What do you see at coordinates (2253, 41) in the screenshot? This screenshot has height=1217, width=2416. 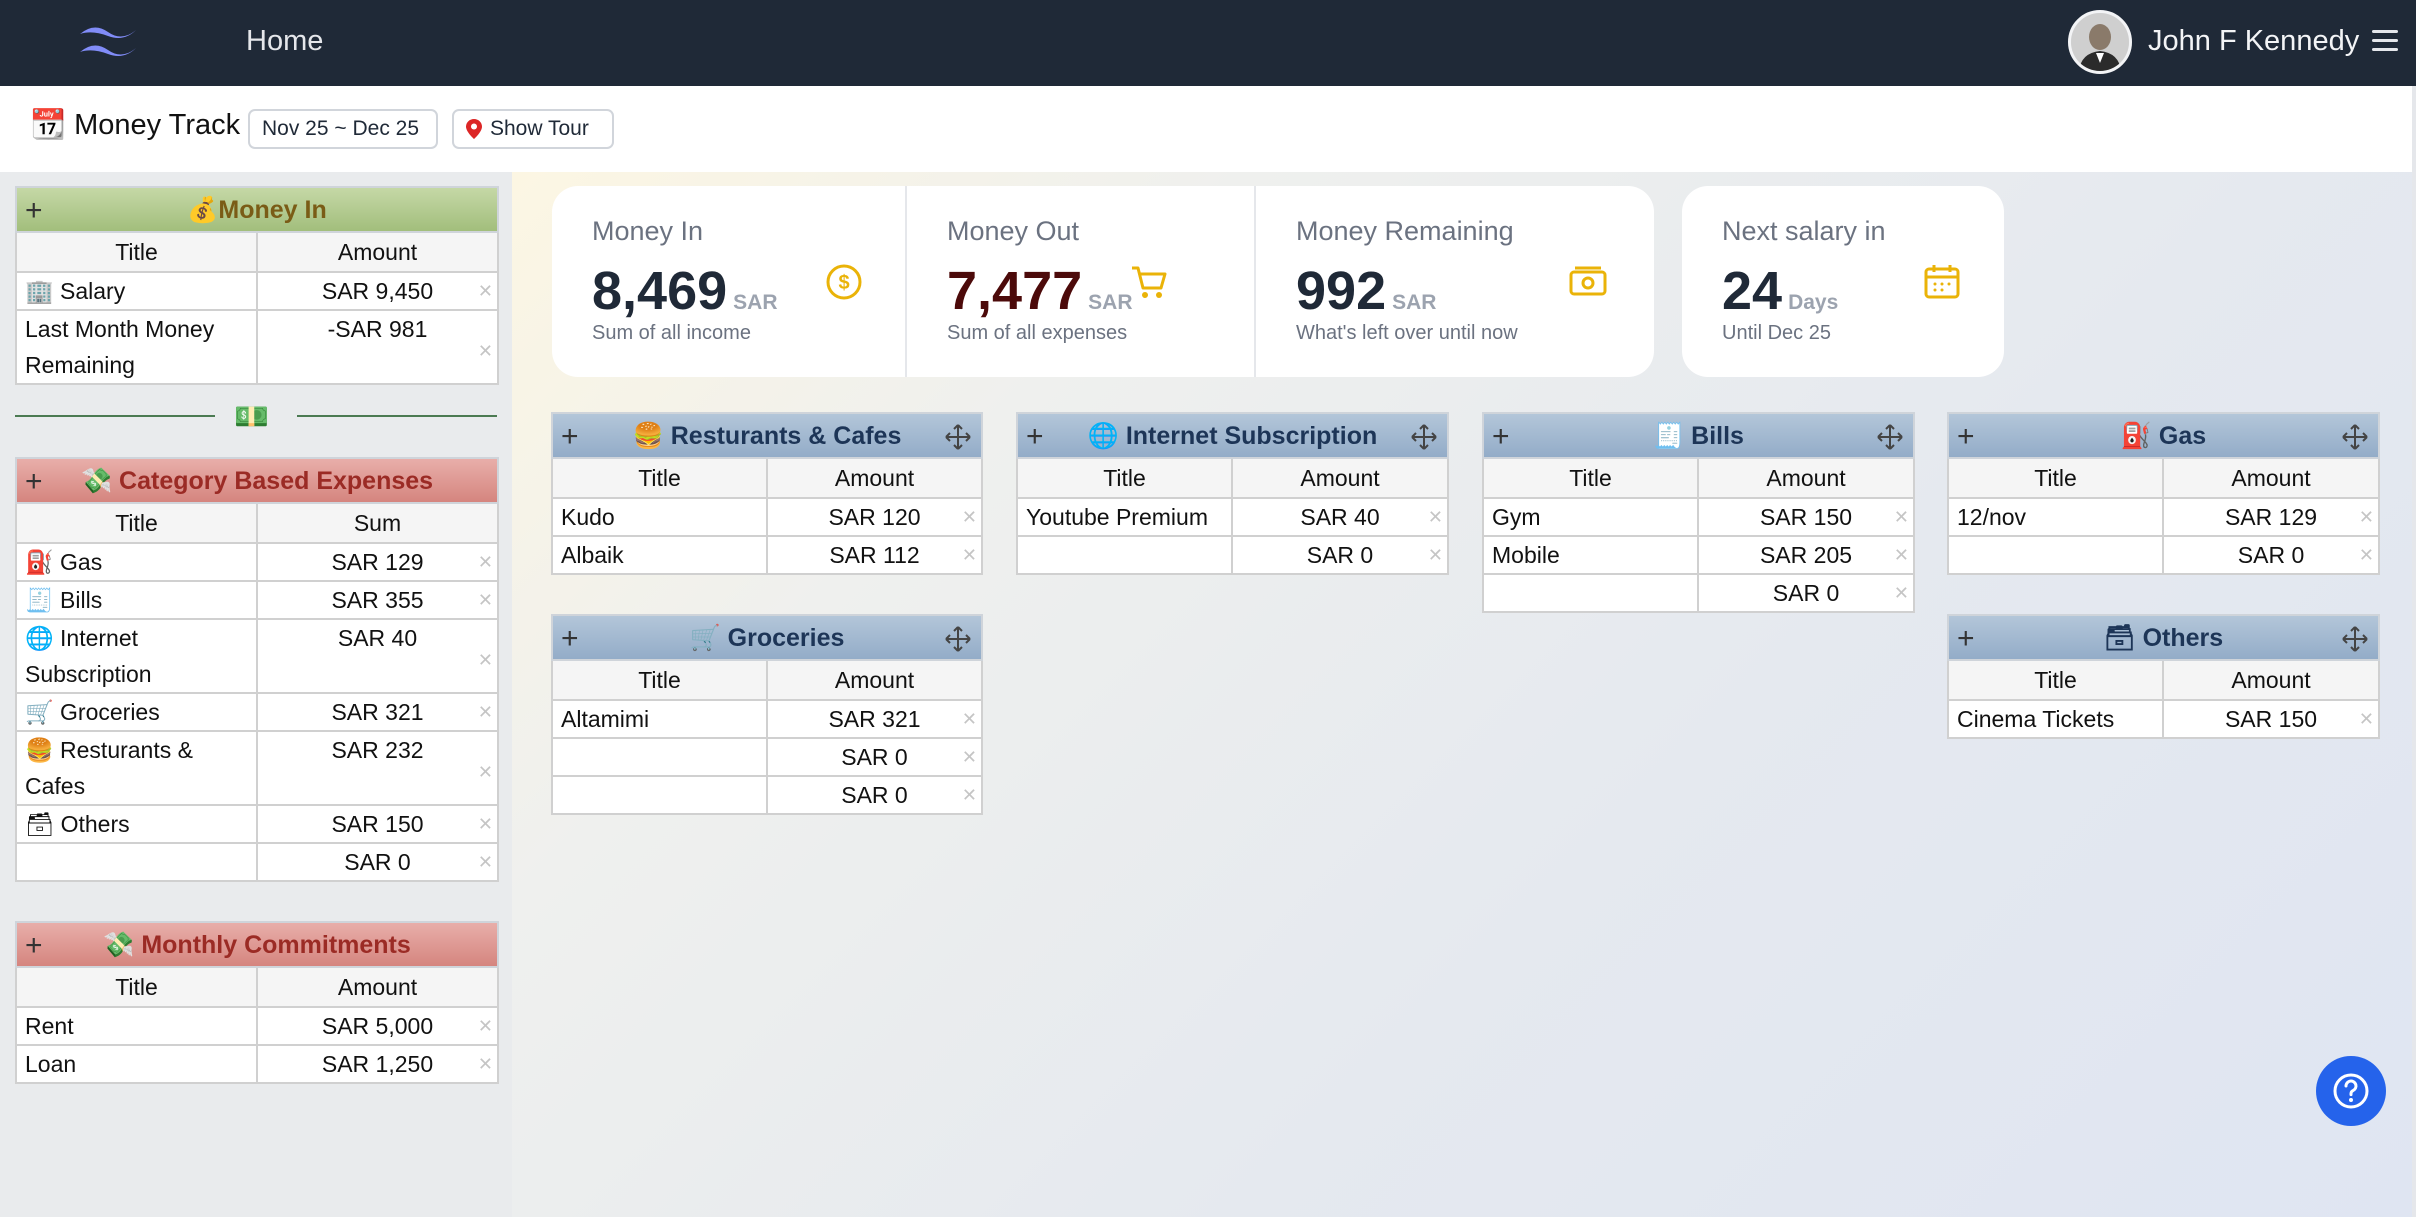 I see `user-name: John F Kennedy` at bounding box center [2253, 41].